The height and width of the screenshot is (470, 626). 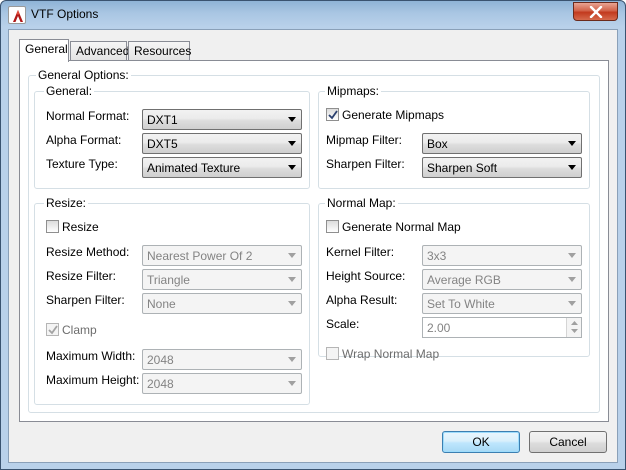 What do you see at coordinates (161, 304) in the screenshot?
I see `resize-sharpen-filter-value: None` at bounding box center [161, 304].